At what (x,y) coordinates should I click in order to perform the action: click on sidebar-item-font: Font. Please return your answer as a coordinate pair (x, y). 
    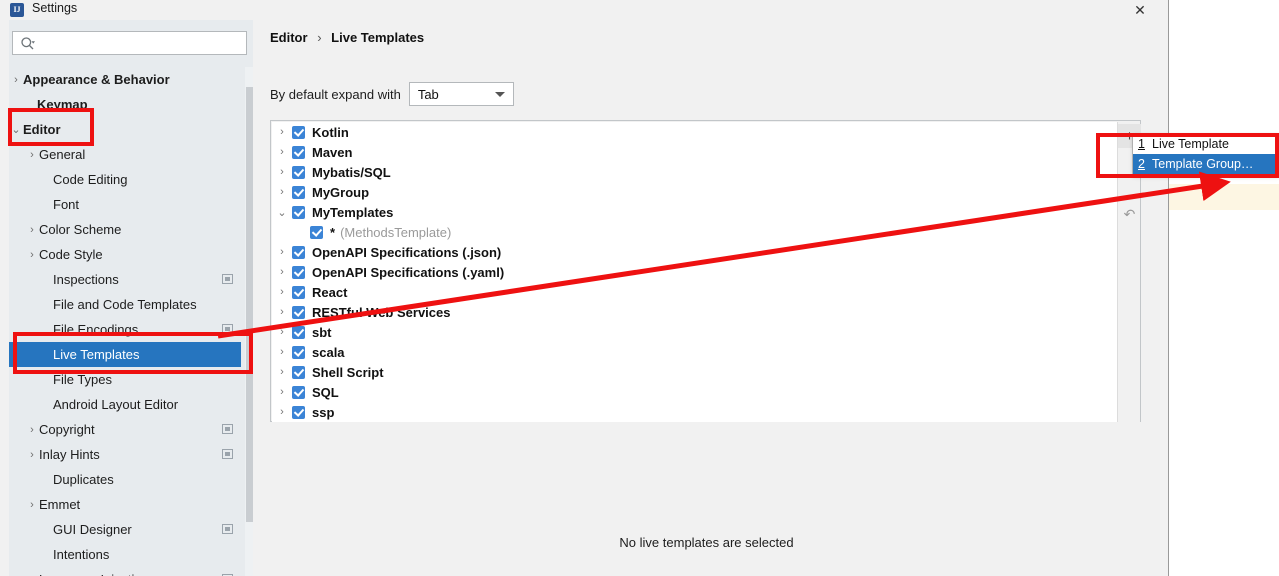
    Looking at the image, I should click on (125, 204).